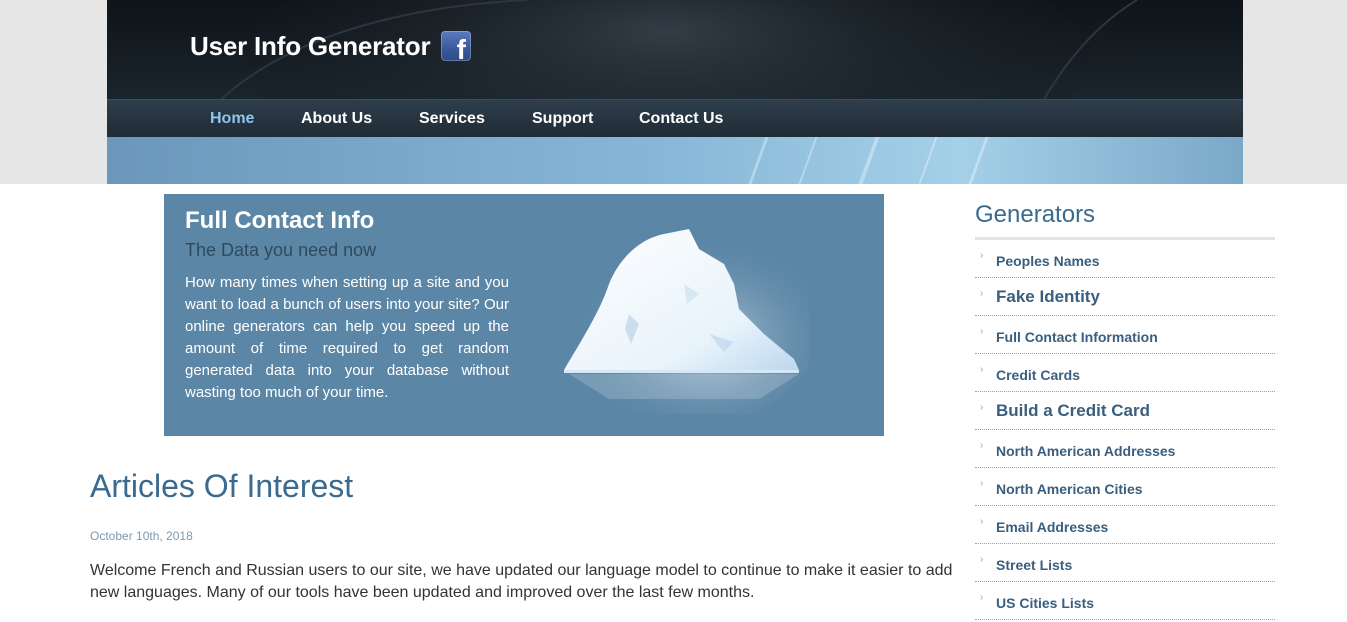  Describe the element at coordinates (456, 47) in the screenshot. I see `facebook-icon: f` at that location.